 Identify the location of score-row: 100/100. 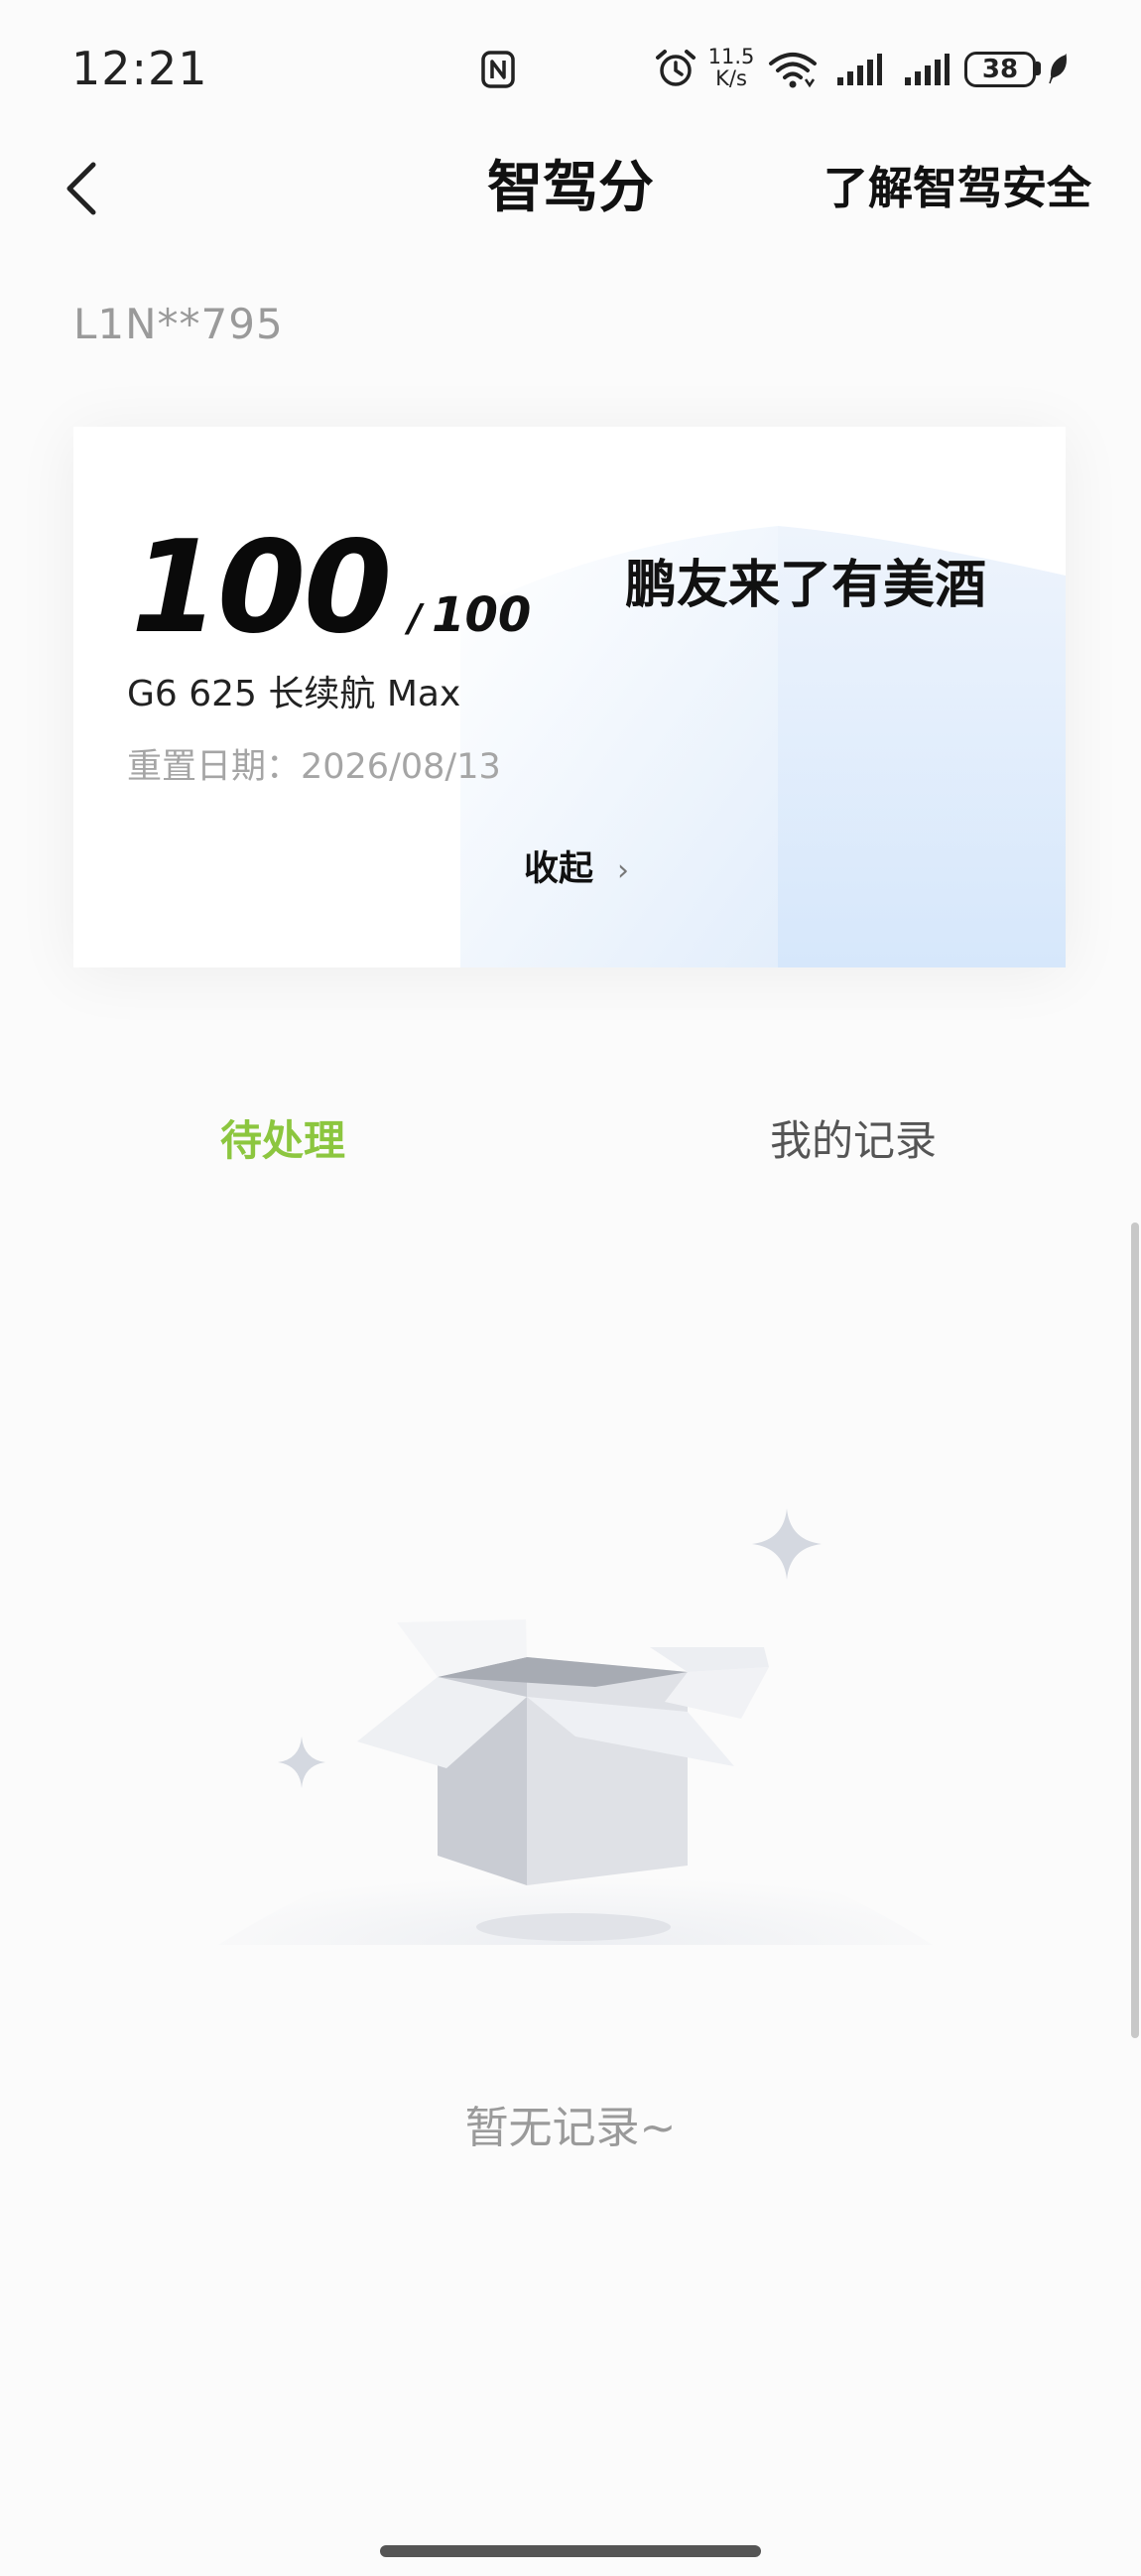
(331, 588).